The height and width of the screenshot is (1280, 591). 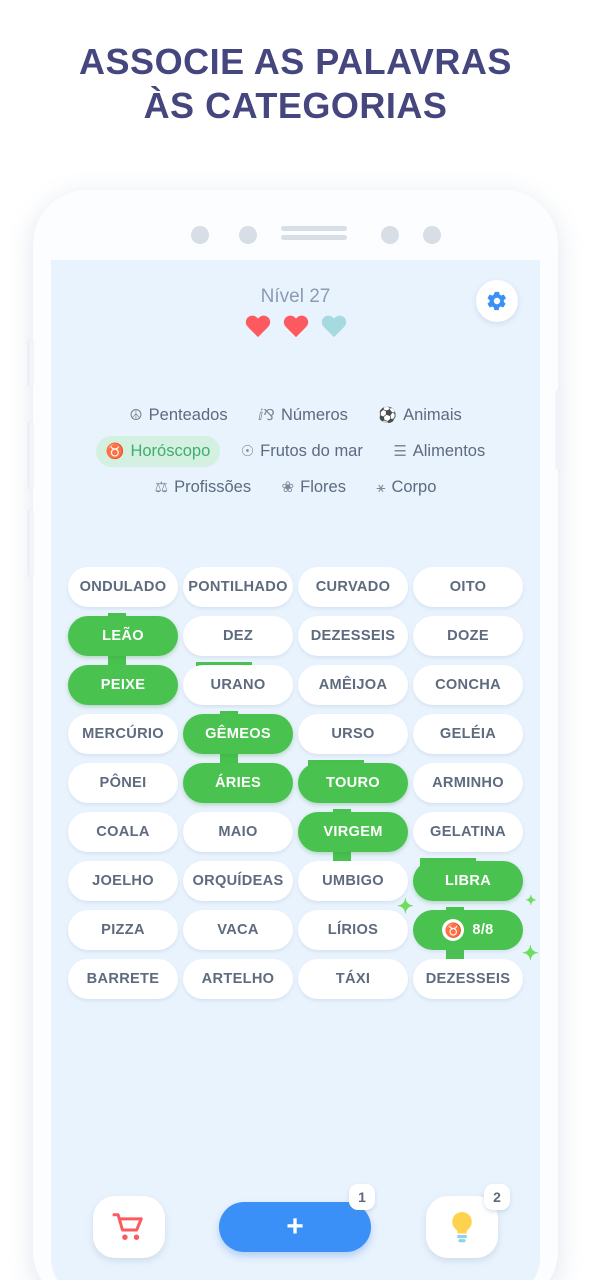 I want to click on progress-count: 8/8, so click(x=483, y=930).